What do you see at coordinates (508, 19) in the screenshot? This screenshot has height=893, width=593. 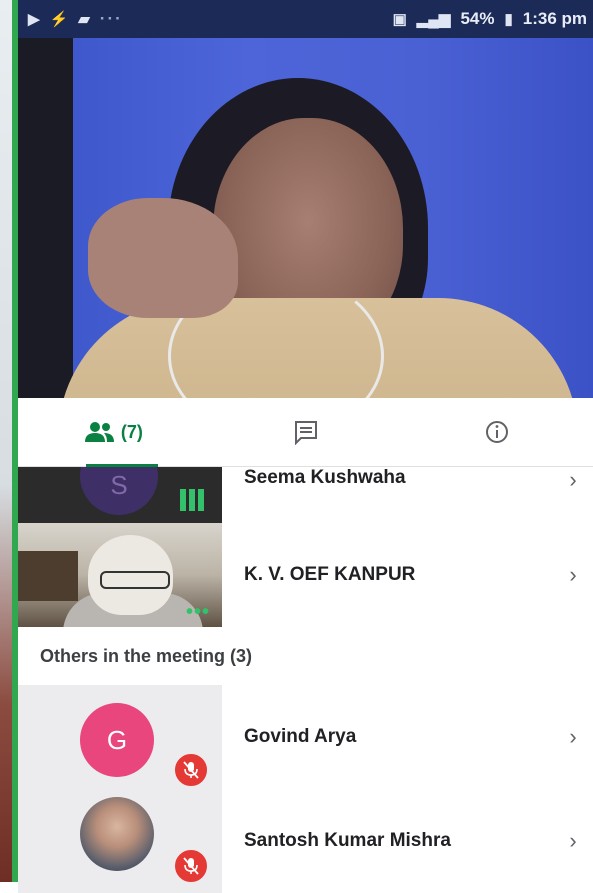 I see `battery-icon: ▮` at bounding box center [508, 19].